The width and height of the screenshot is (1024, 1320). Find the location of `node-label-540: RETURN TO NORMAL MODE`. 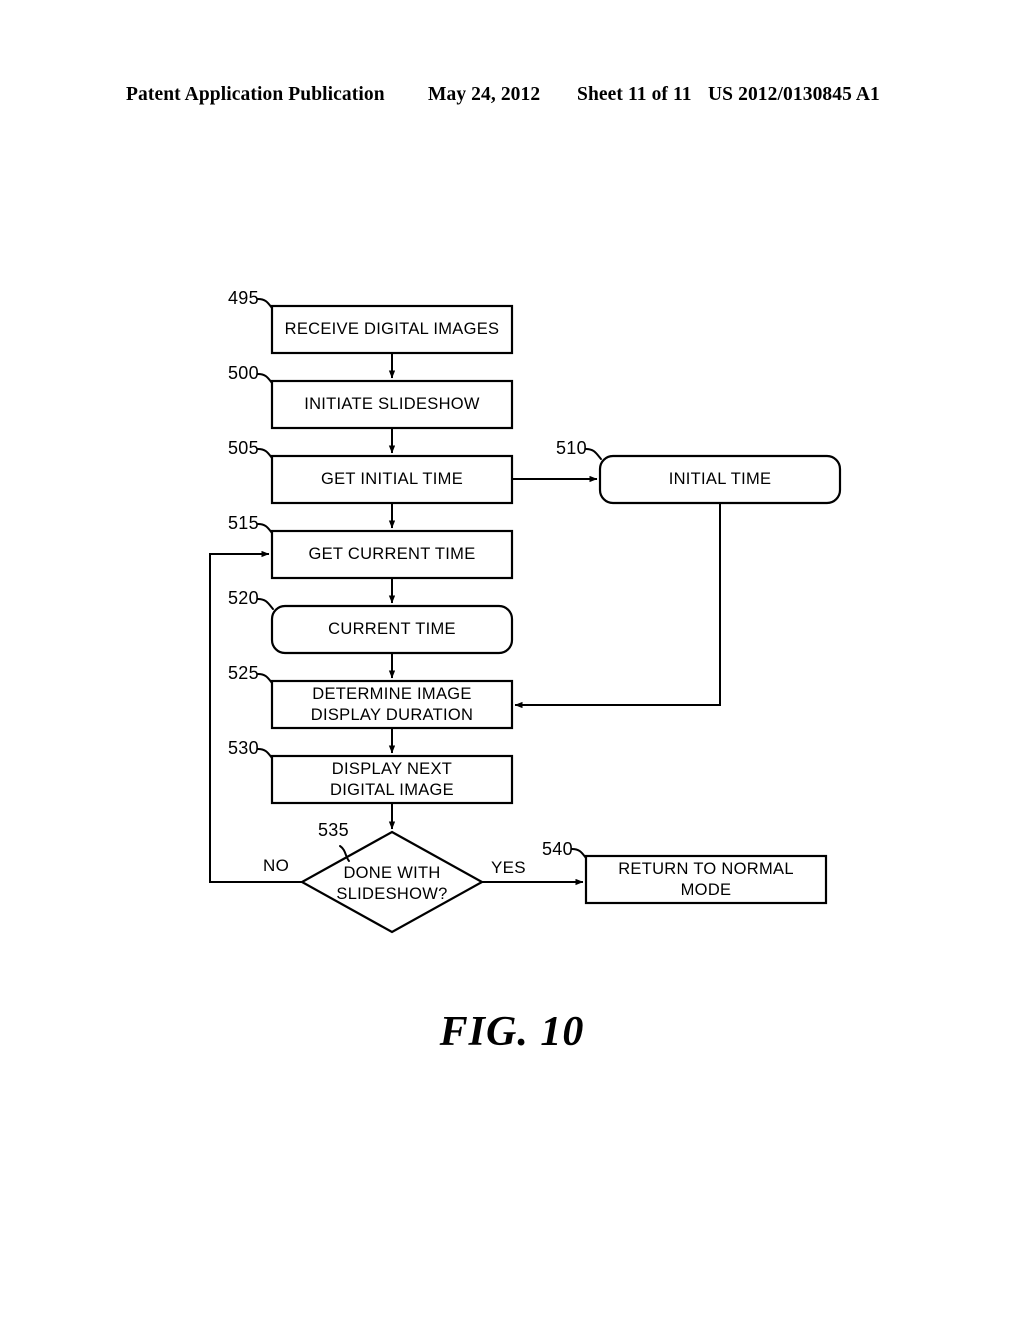

node-label-540: RETURN TO NORMAL MODE is located at coordinates (706, 879).